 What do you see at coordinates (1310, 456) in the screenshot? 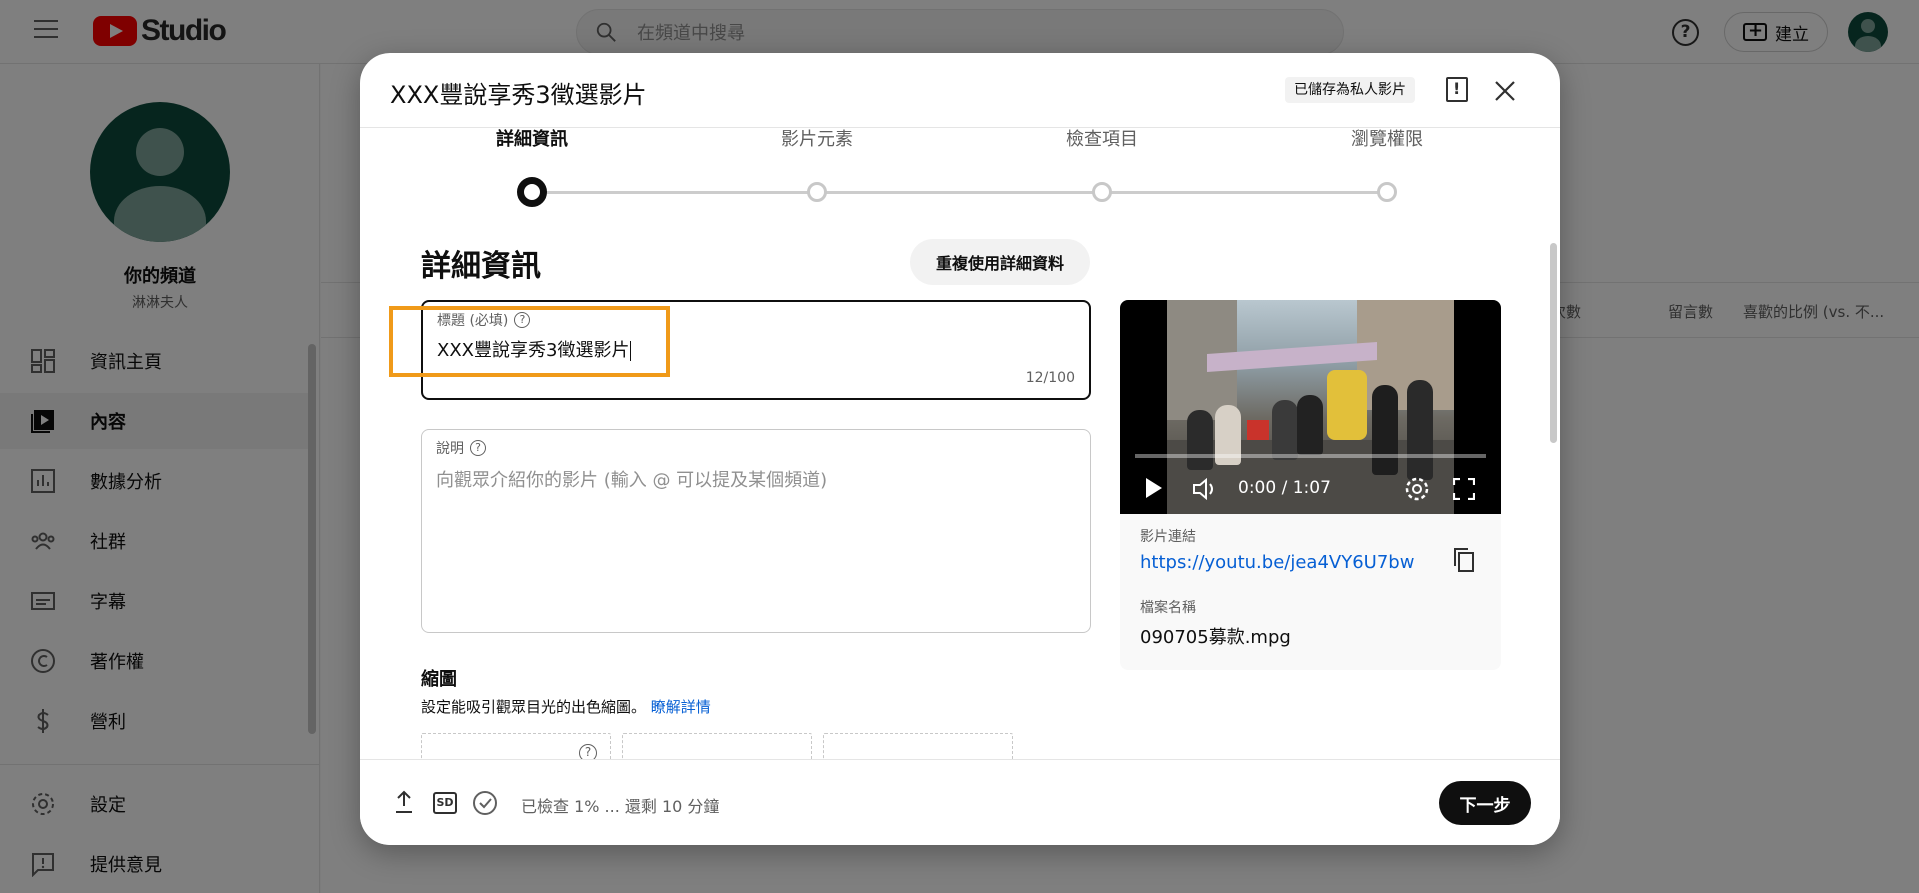
I see `video-progress-bar` at bounding box center [1310, 456].